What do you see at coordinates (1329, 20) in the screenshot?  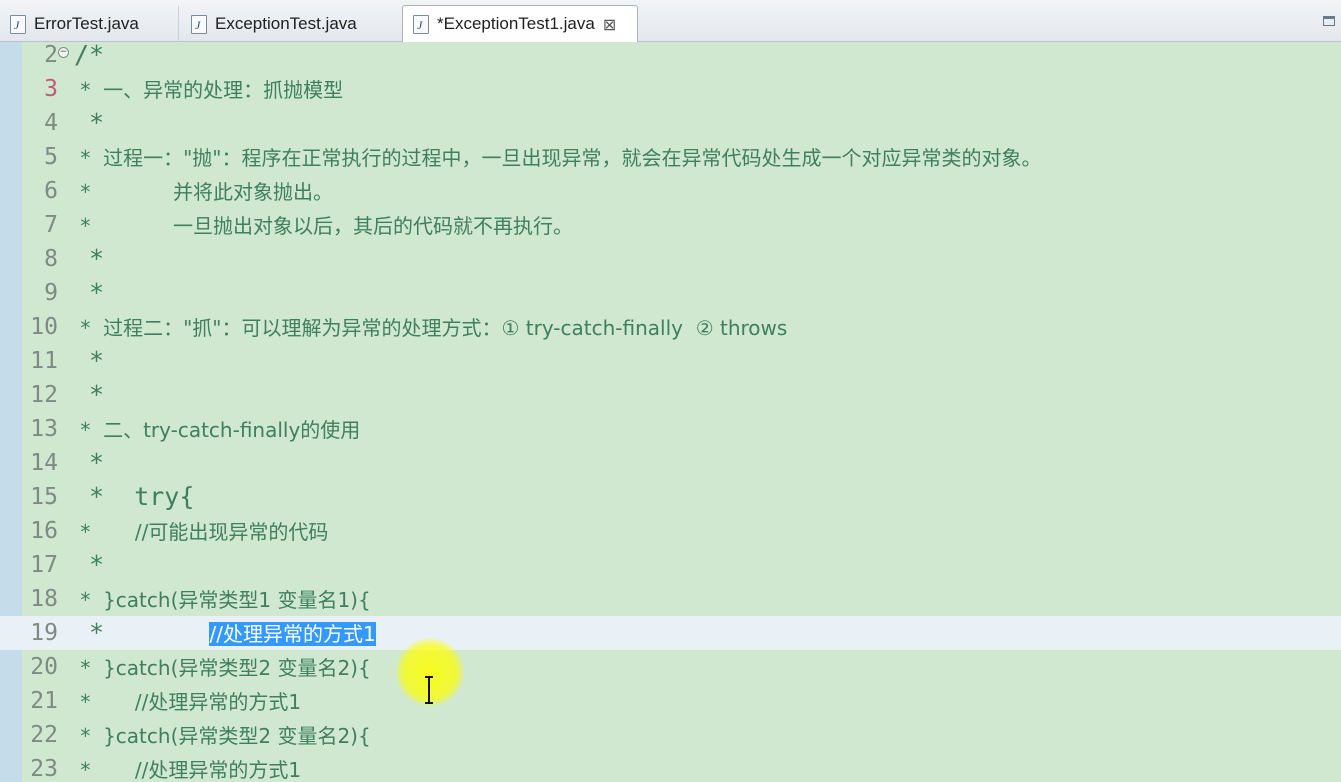 I see `maximize-icon` at bounding box center [1329, 20].